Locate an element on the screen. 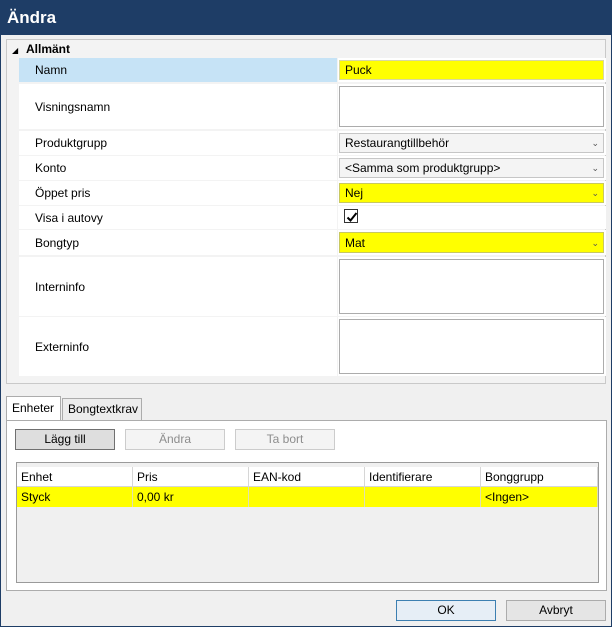  column-header-bonggrupp: Bonggrupp is located at coordinates (539, 477).